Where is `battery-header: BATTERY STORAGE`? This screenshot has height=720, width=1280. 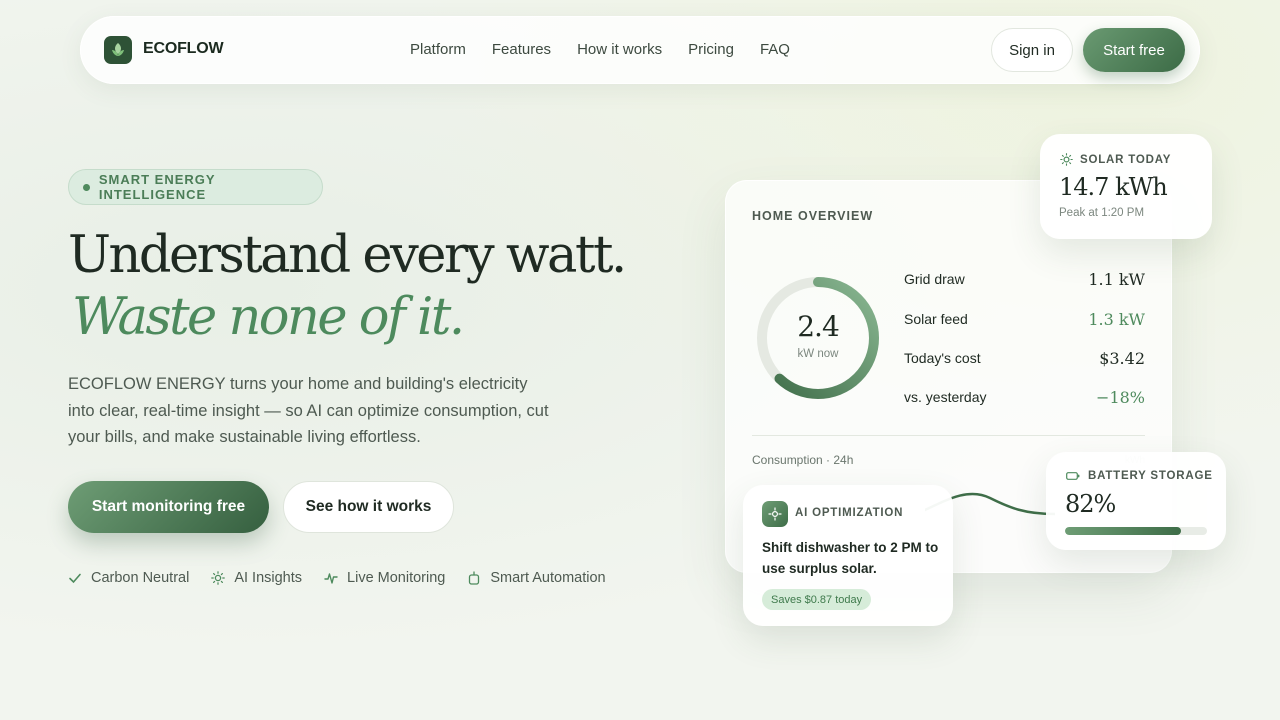 battery-header: BATTERY STORAGE is located at coordinates (1139, 476).